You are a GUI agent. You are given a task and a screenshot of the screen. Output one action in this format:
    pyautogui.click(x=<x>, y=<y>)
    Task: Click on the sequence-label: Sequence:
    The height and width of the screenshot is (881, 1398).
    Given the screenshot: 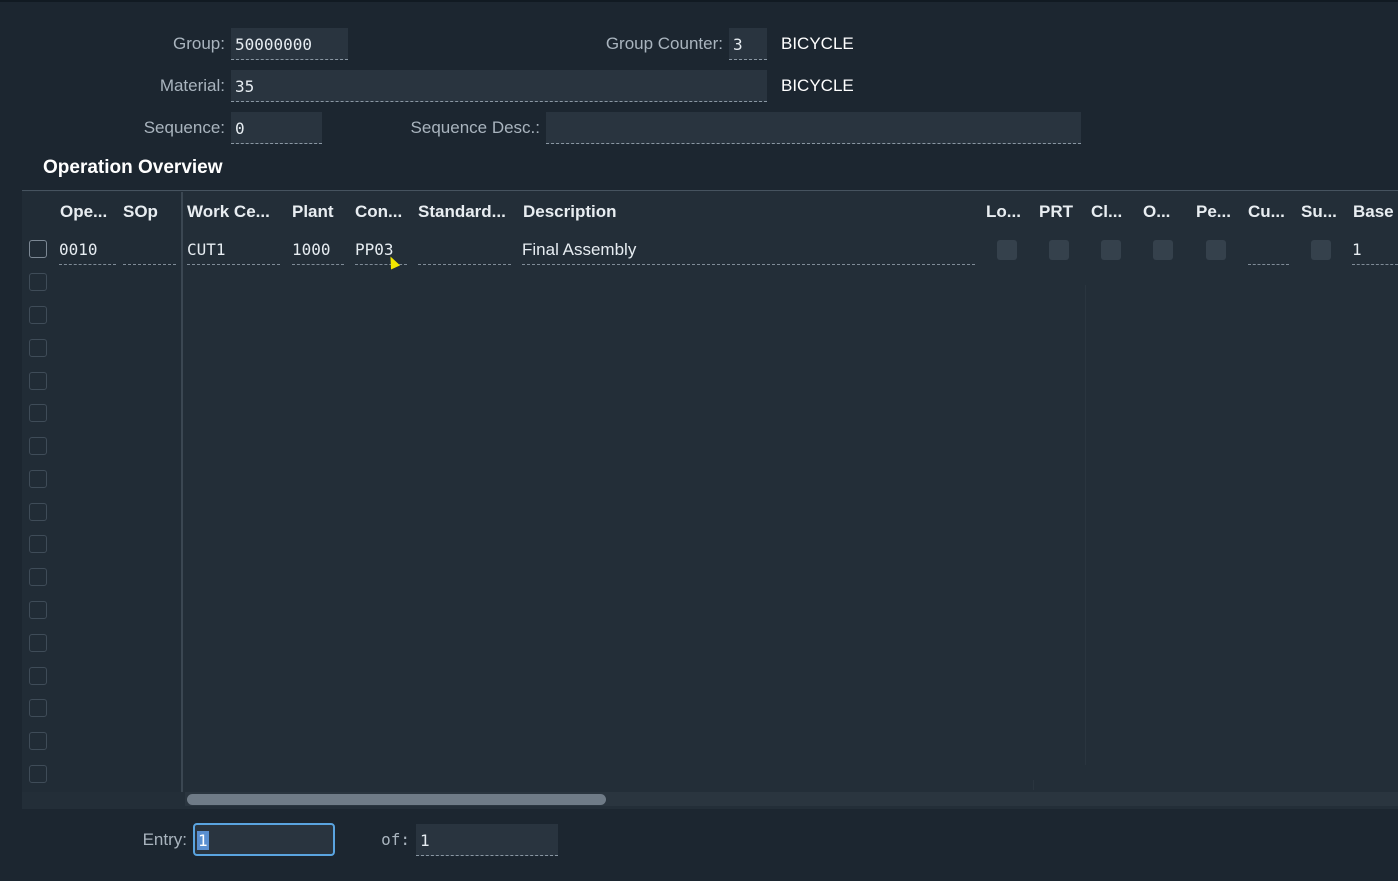 What is the action you would take?
    pyautogui.click(x=184, y=127)
    